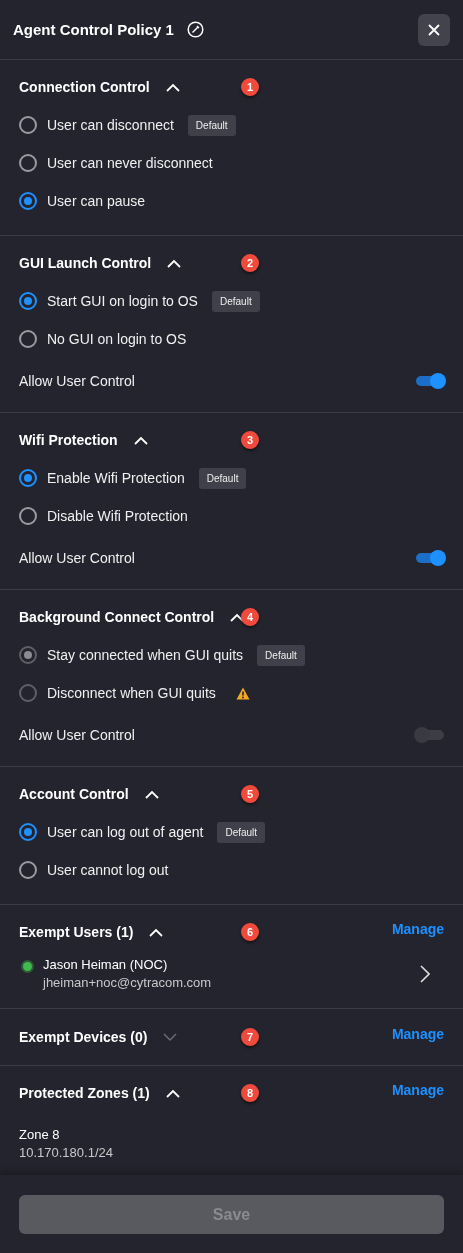 The image size is (463, 1253). I want to click on section-title: Wifi Protection, so click(68, 440).